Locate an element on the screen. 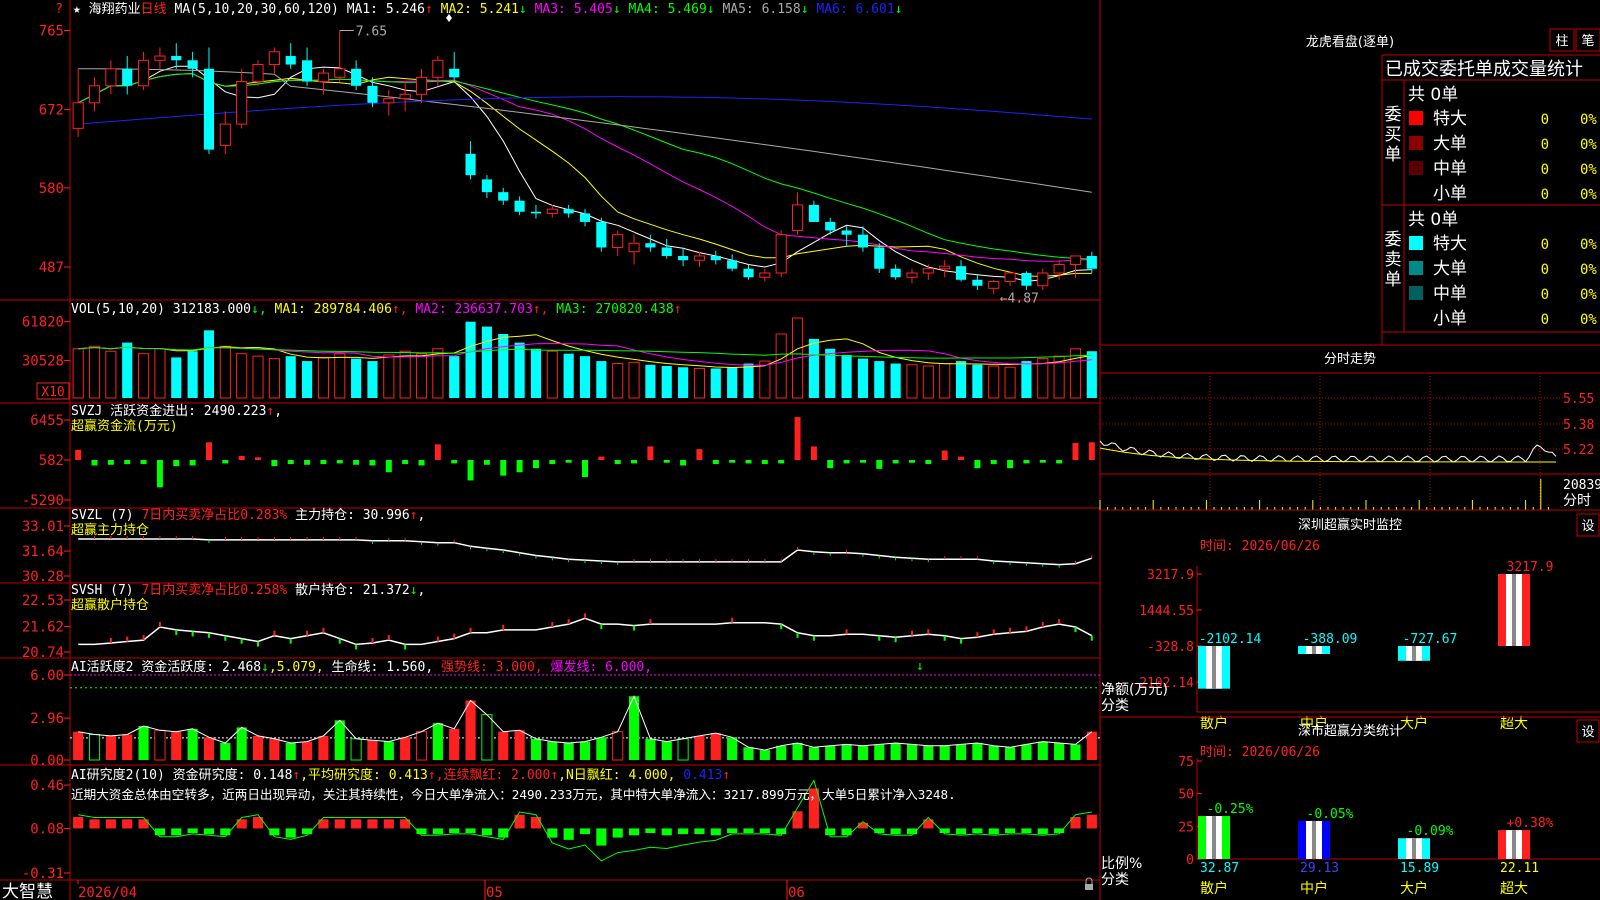 The height and width of the screenshot is (900, 1600). header-part: 7日内买卖净占比0.283% is located at coordinates (218, 515).